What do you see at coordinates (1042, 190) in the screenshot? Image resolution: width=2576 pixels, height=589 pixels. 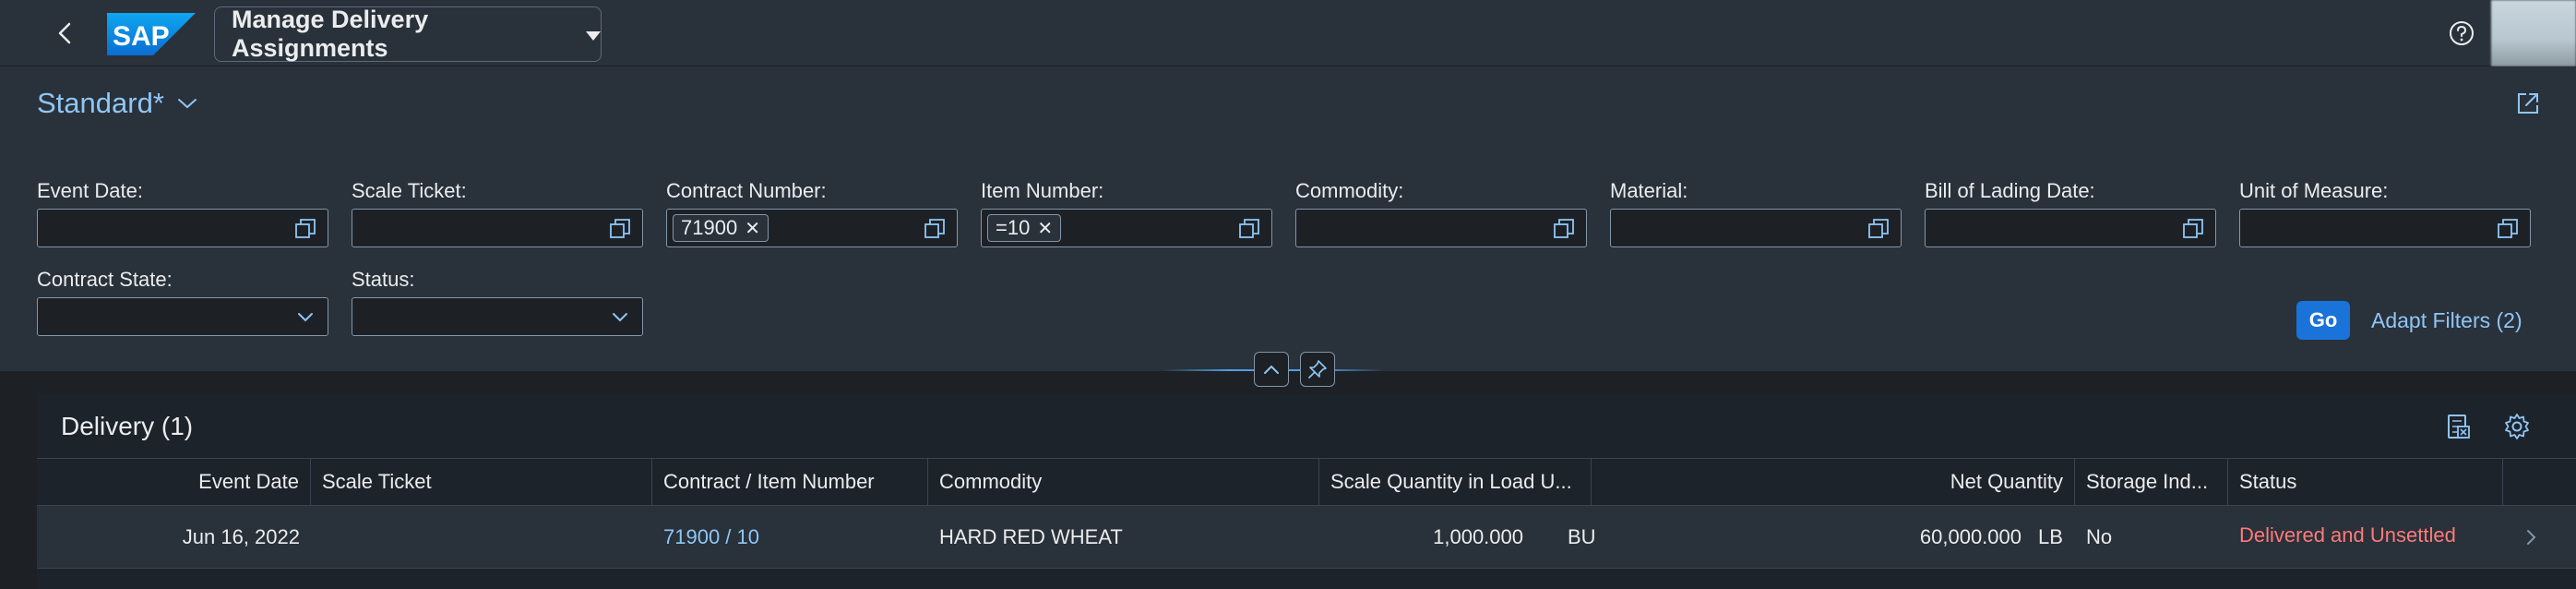 I see `field-label: Item Number:` at bounding box center [1042, 190].